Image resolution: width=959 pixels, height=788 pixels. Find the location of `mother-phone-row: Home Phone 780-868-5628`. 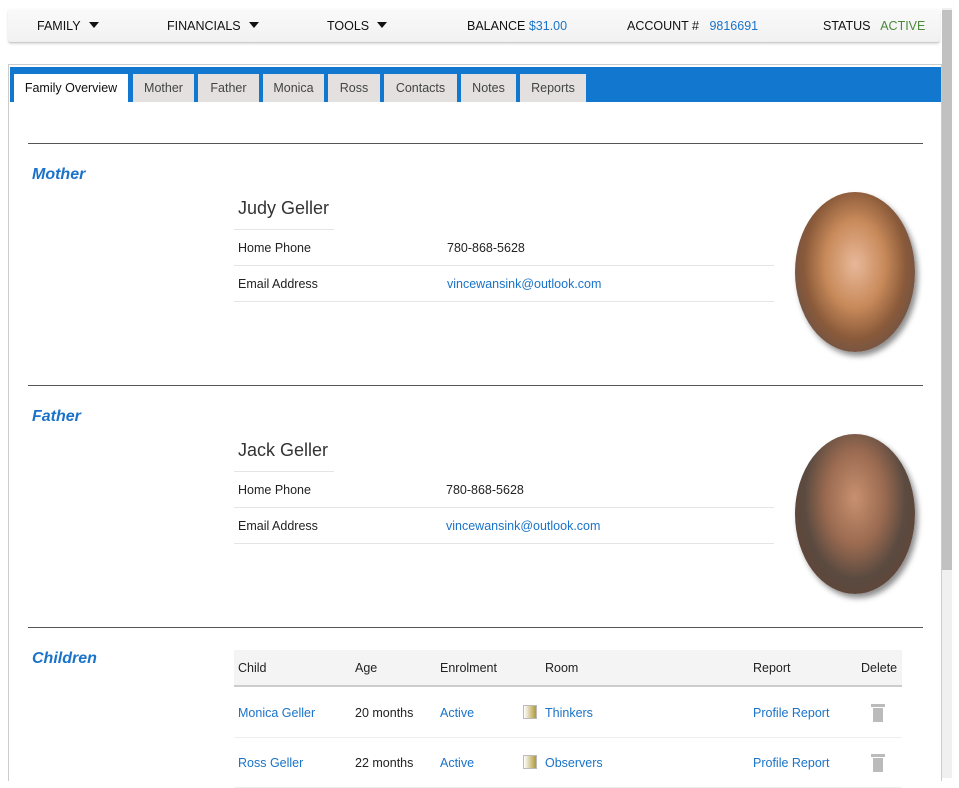

mother-phone-row: Home Phone 780-868-5628 is located at coordinates (504, 248).